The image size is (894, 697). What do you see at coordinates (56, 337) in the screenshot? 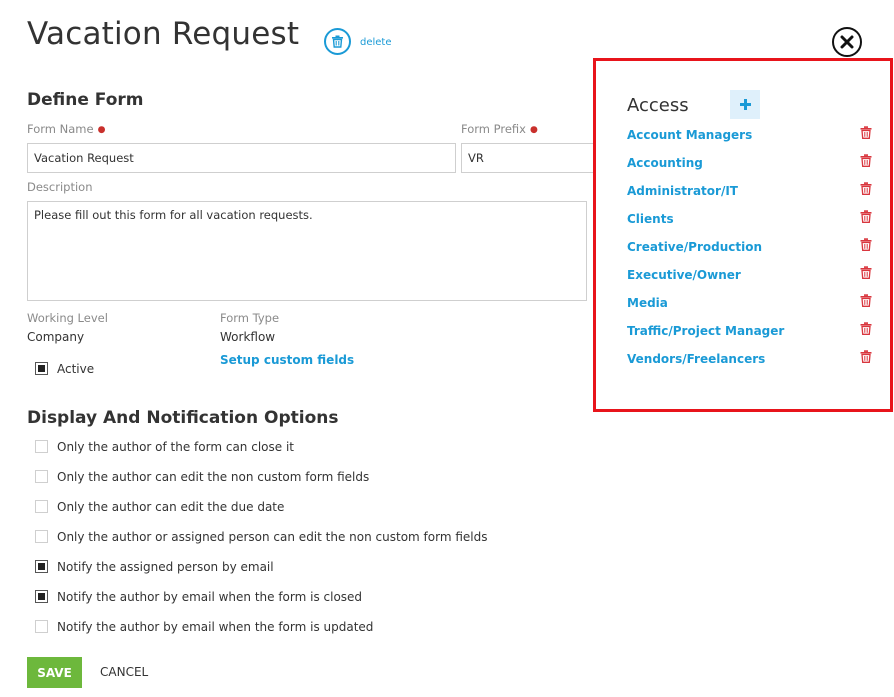
I see `working-level-value: Company` at bounding box center [56, 337].